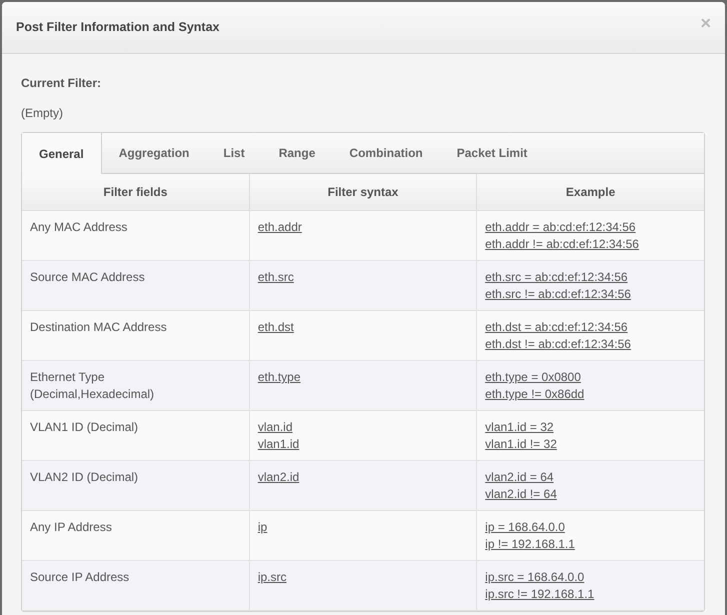 This screenshot has height=615, width=727. Describe the element at coordinates (279, 377) in the screenshot. I see `syntax-link: eth.type` at that location.